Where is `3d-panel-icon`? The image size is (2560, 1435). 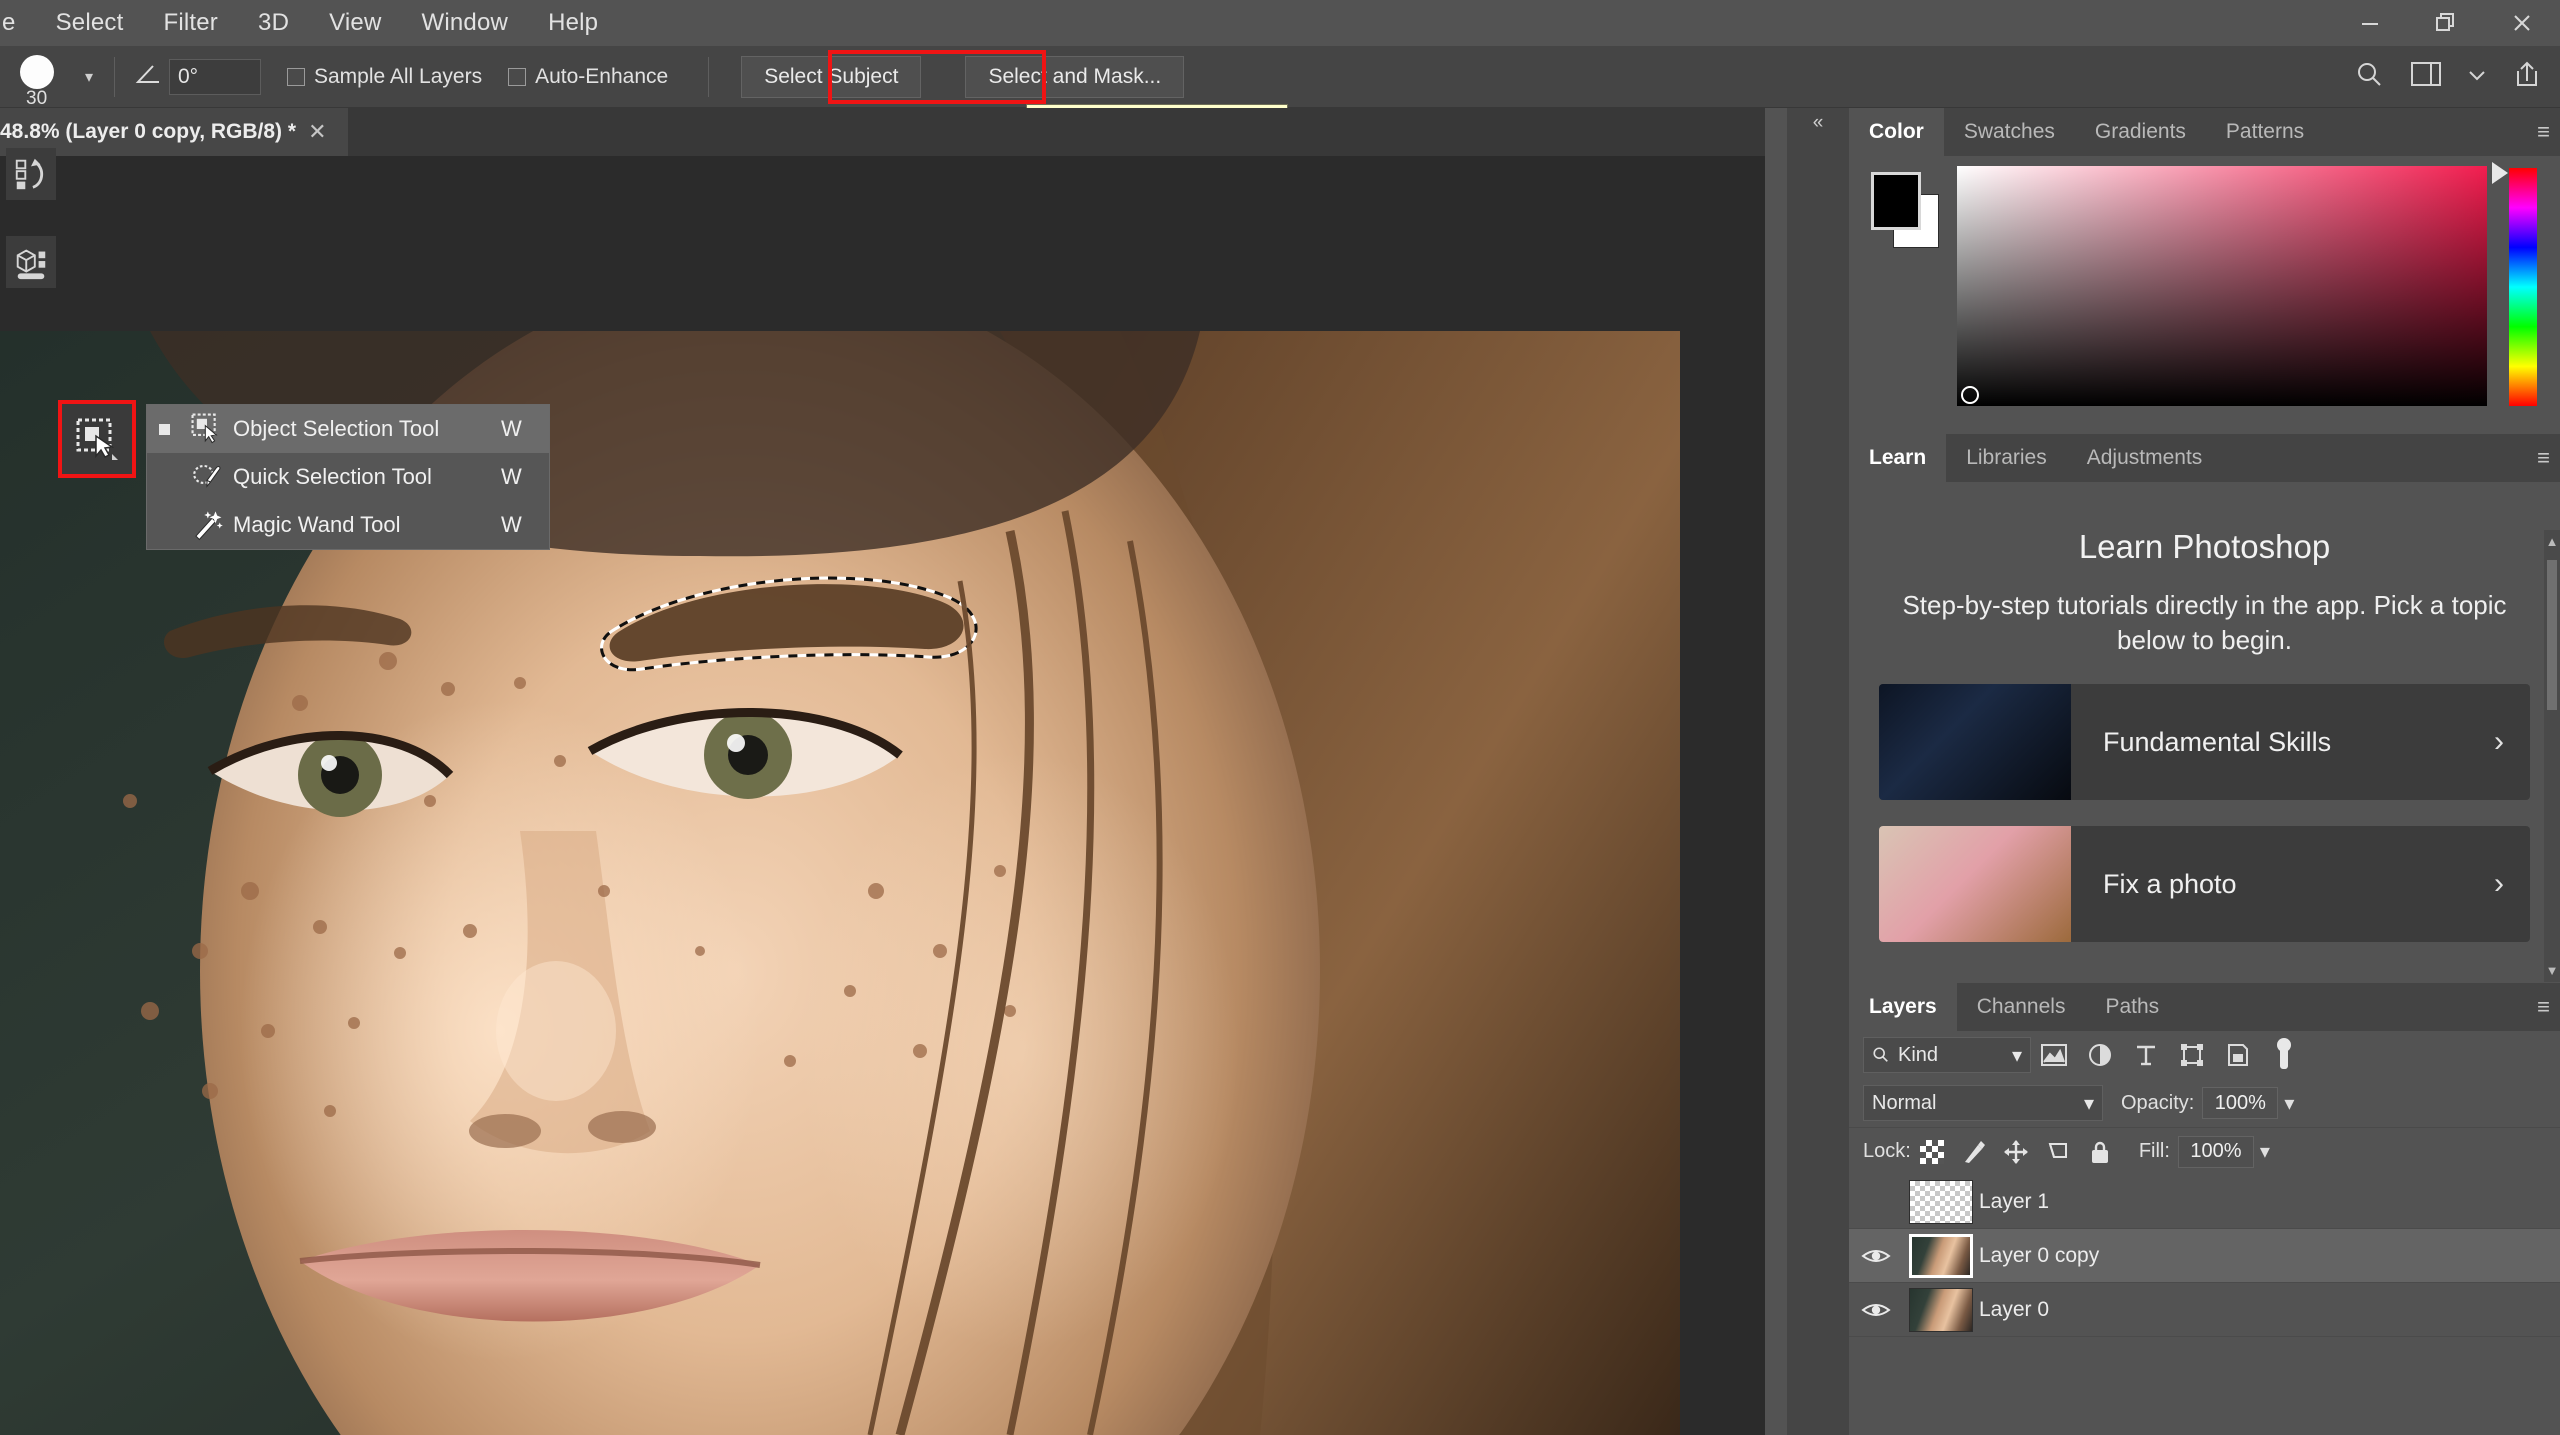
3d-panel-icon is located at coordinates (31, 262).